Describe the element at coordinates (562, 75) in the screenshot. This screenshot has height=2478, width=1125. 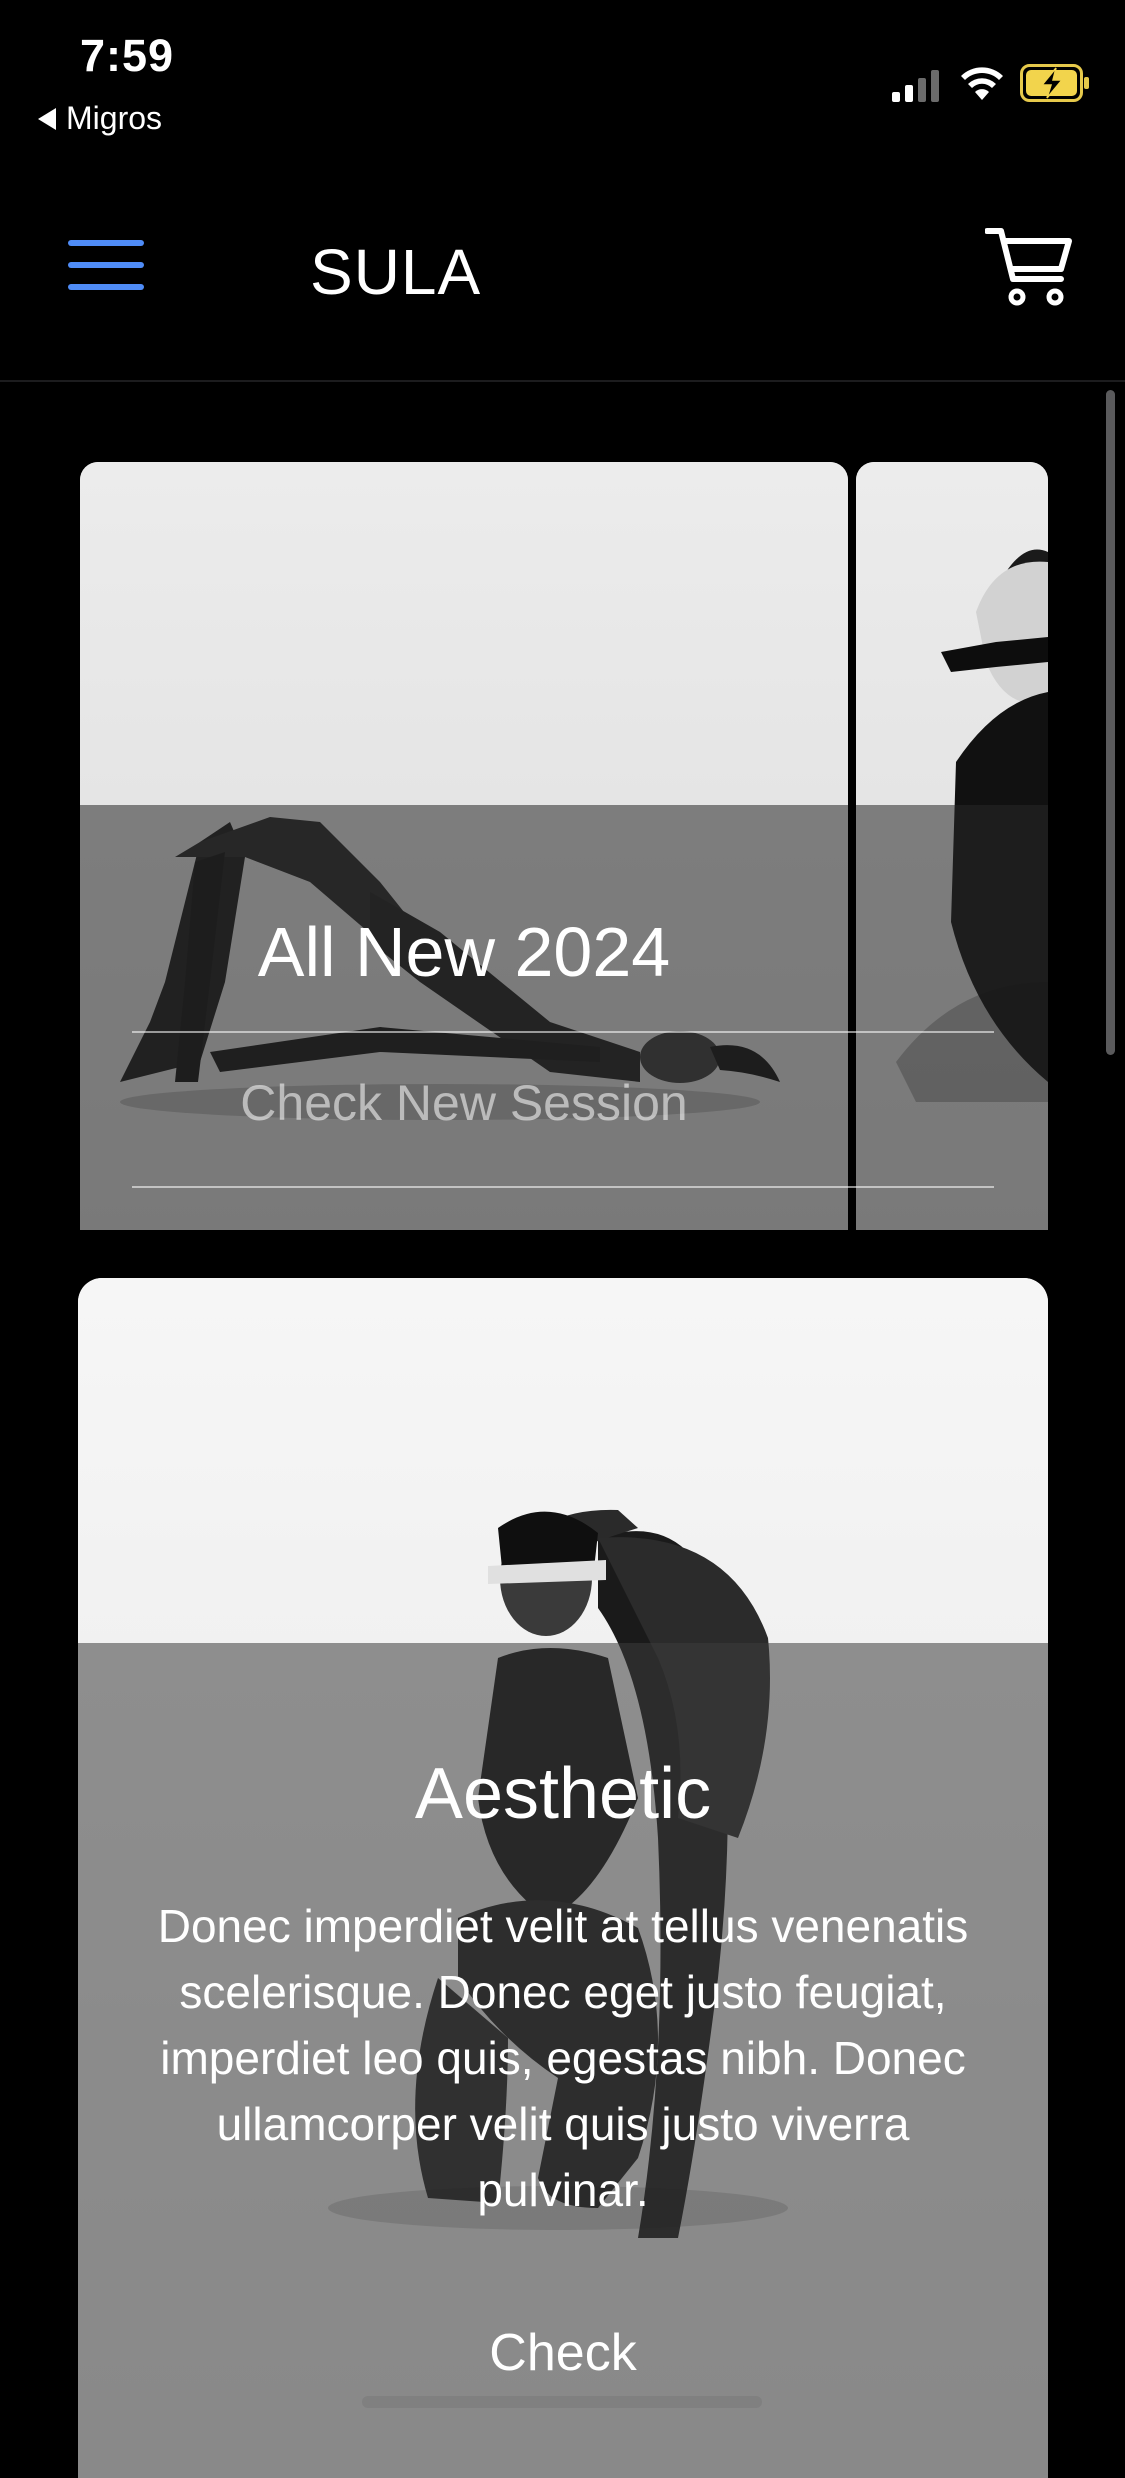
I see `status-bar: 7:59 Migros` at that location.